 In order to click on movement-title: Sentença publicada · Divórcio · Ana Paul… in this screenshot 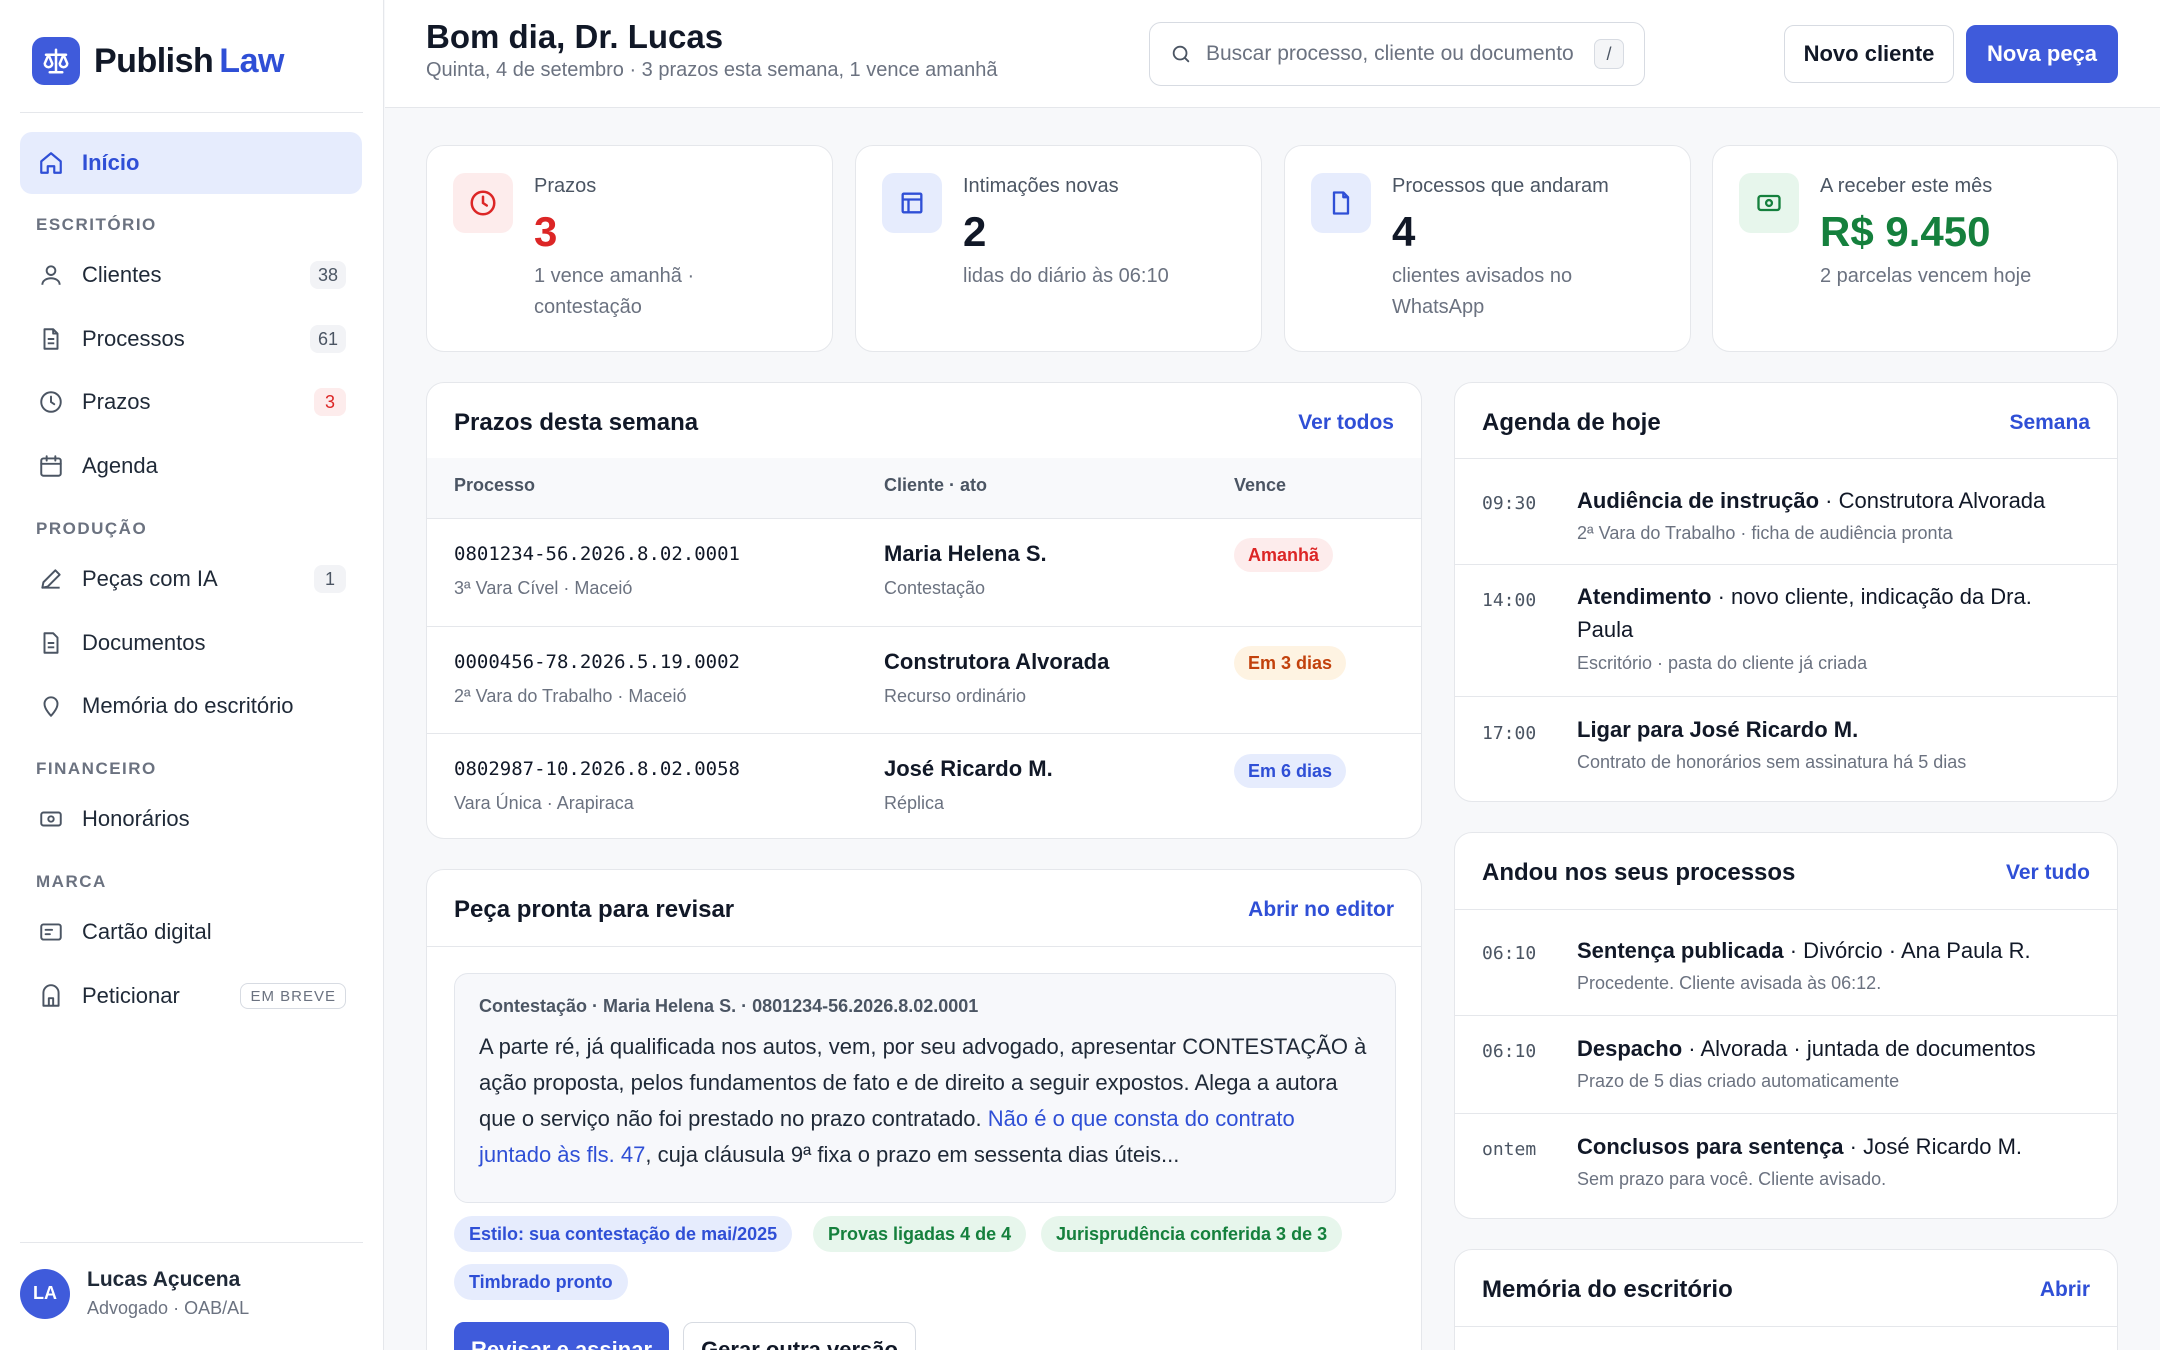, I will do `click(1804, 950)`.